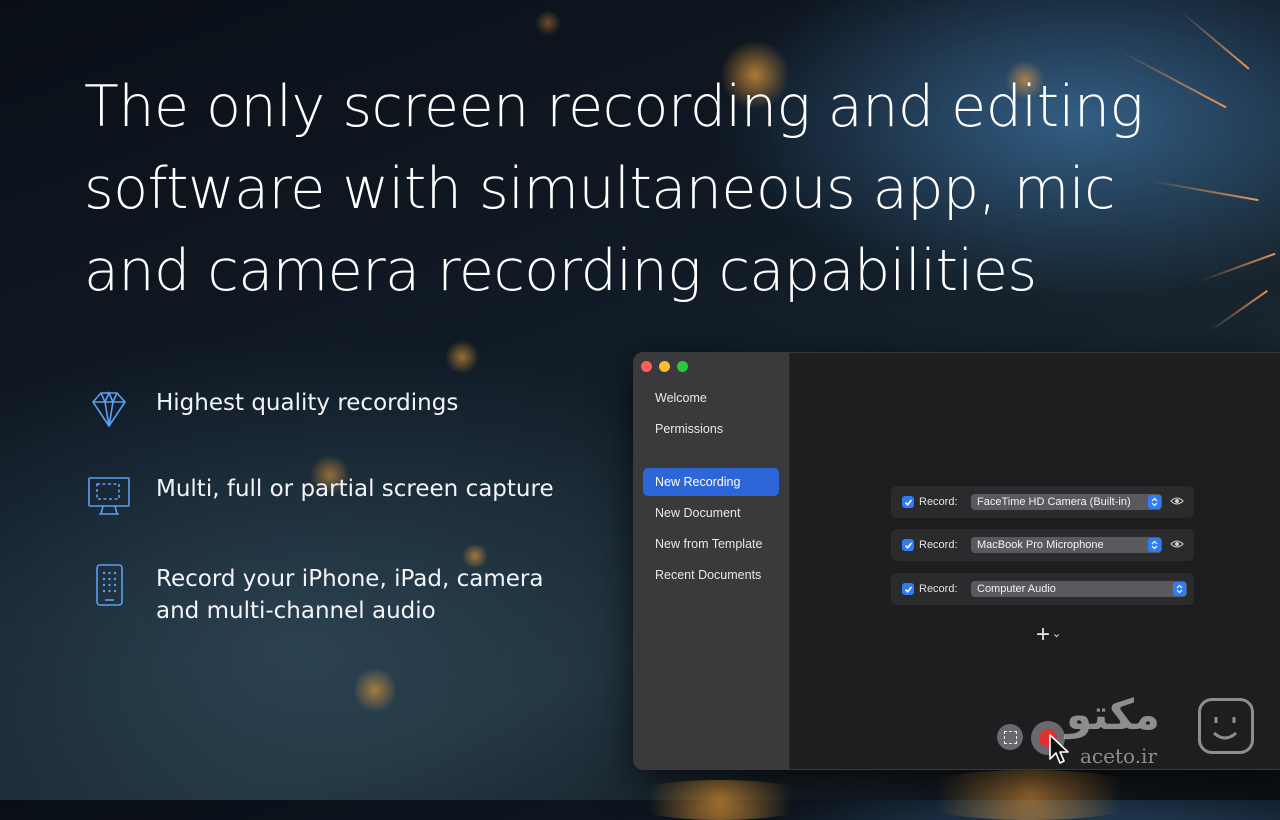 The height and width of the screenshot is (820, 1280). What do you see at coordinates (908, 502) in the screenshot?
I see `source-checkbox-camera` at bounding box center [908, 502].